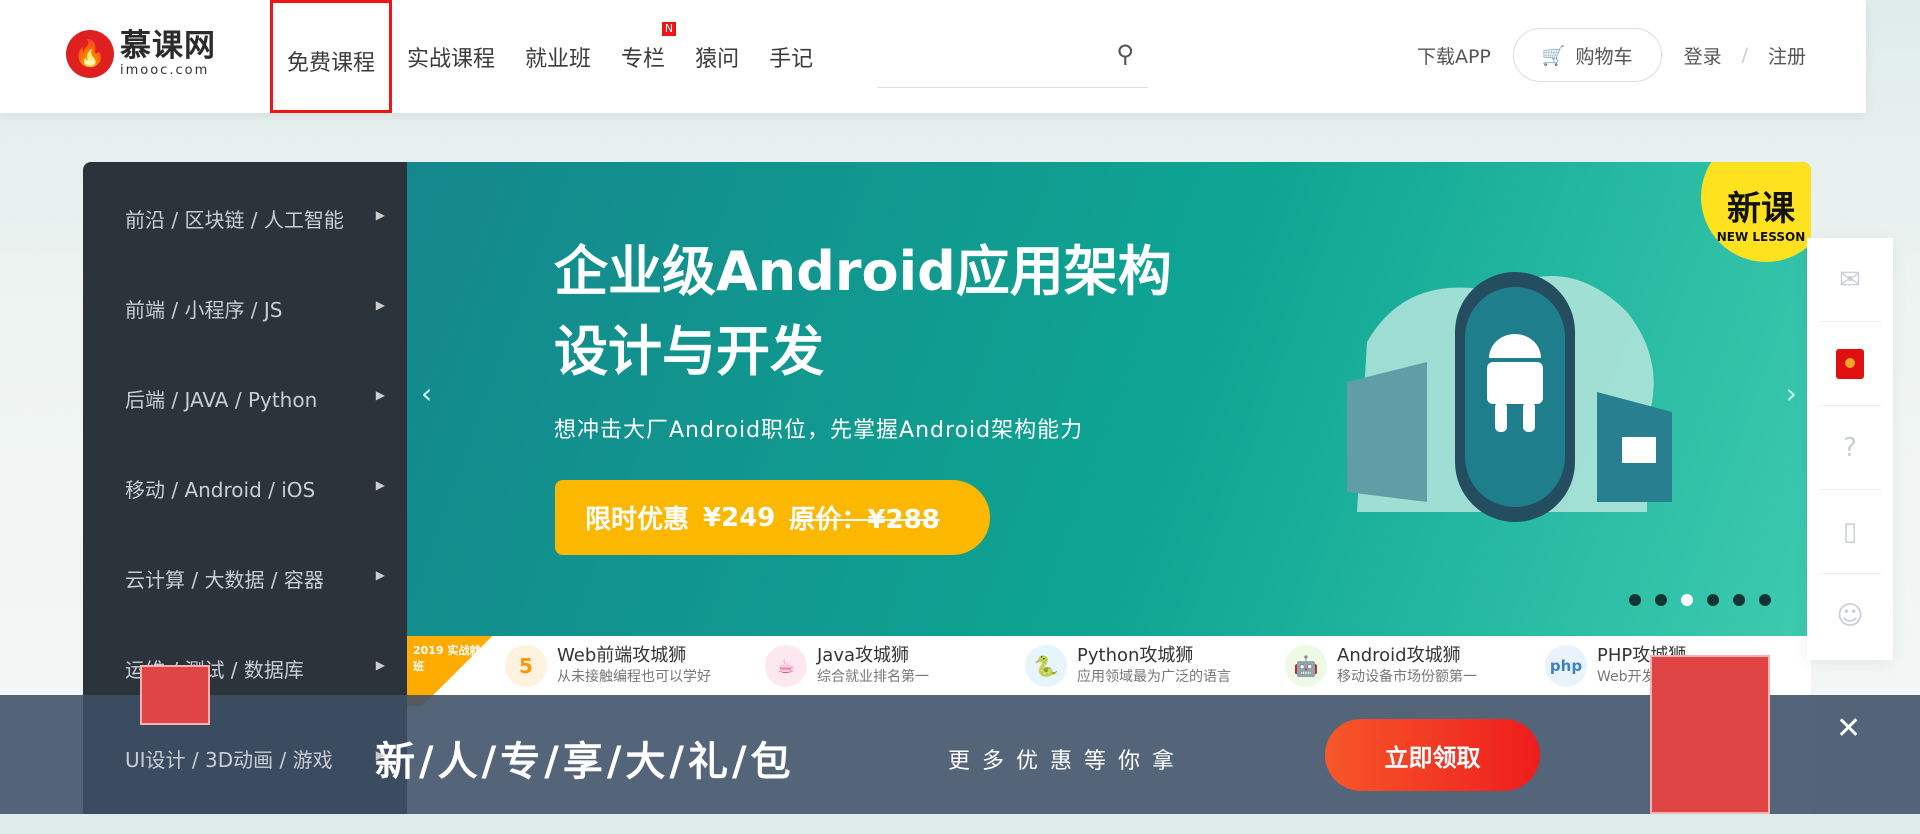  What do you see at coordinates (165, 70) in the screenshot?
I see `logo-en: imooc.com` at bounding box center [165, 70].